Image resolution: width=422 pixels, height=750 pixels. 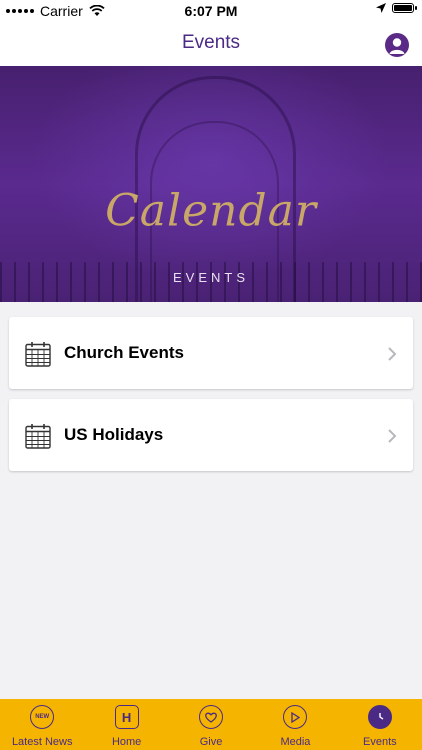 What do you see at coordinates (124, 352) in the screenshot?
I see `list-item-label: Church Events` at bounding box center [124, 352].